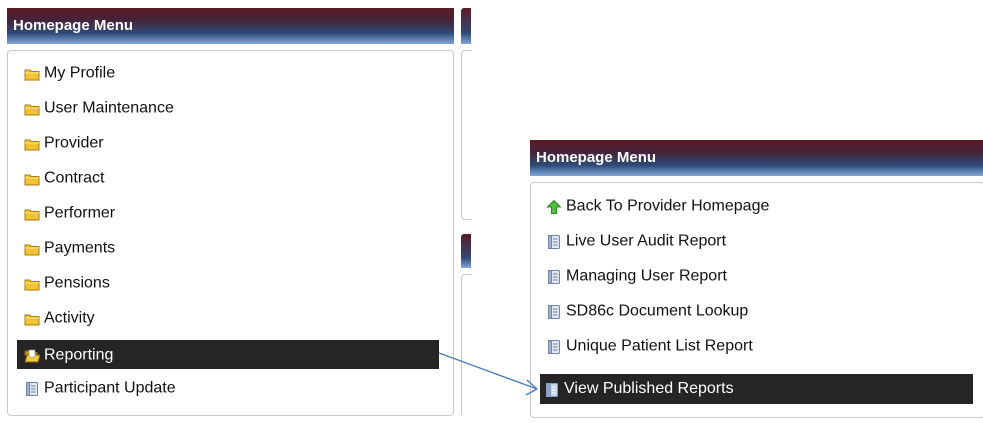  What do you see at coordinates (228, 177) in the screenshot?
I see `menu-item-contract: Contract` at bounding box center [228, 177].